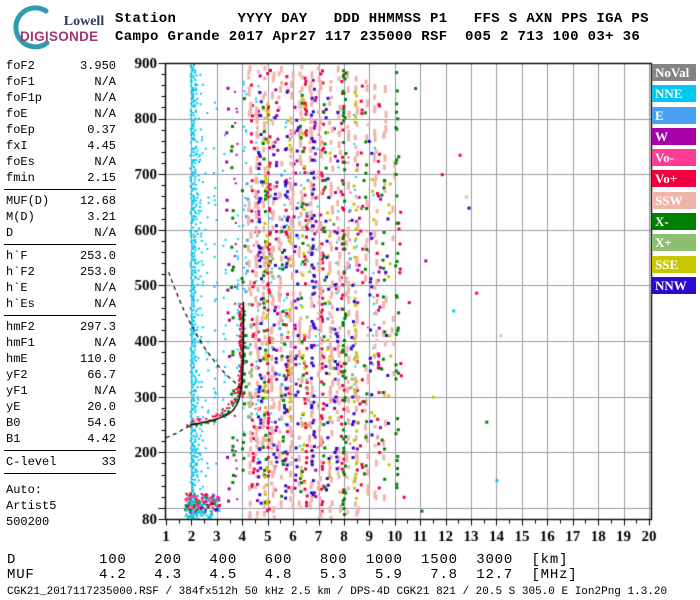  I want to click on param-row: foEs N/A, so click(61, 162).